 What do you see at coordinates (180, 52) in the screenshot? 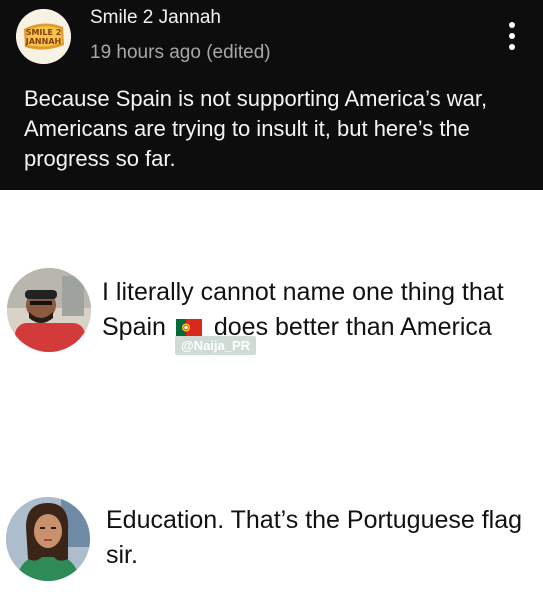
I see `post-timestamp: 19 hours ago (edited)` at bounding box center [180, 52].